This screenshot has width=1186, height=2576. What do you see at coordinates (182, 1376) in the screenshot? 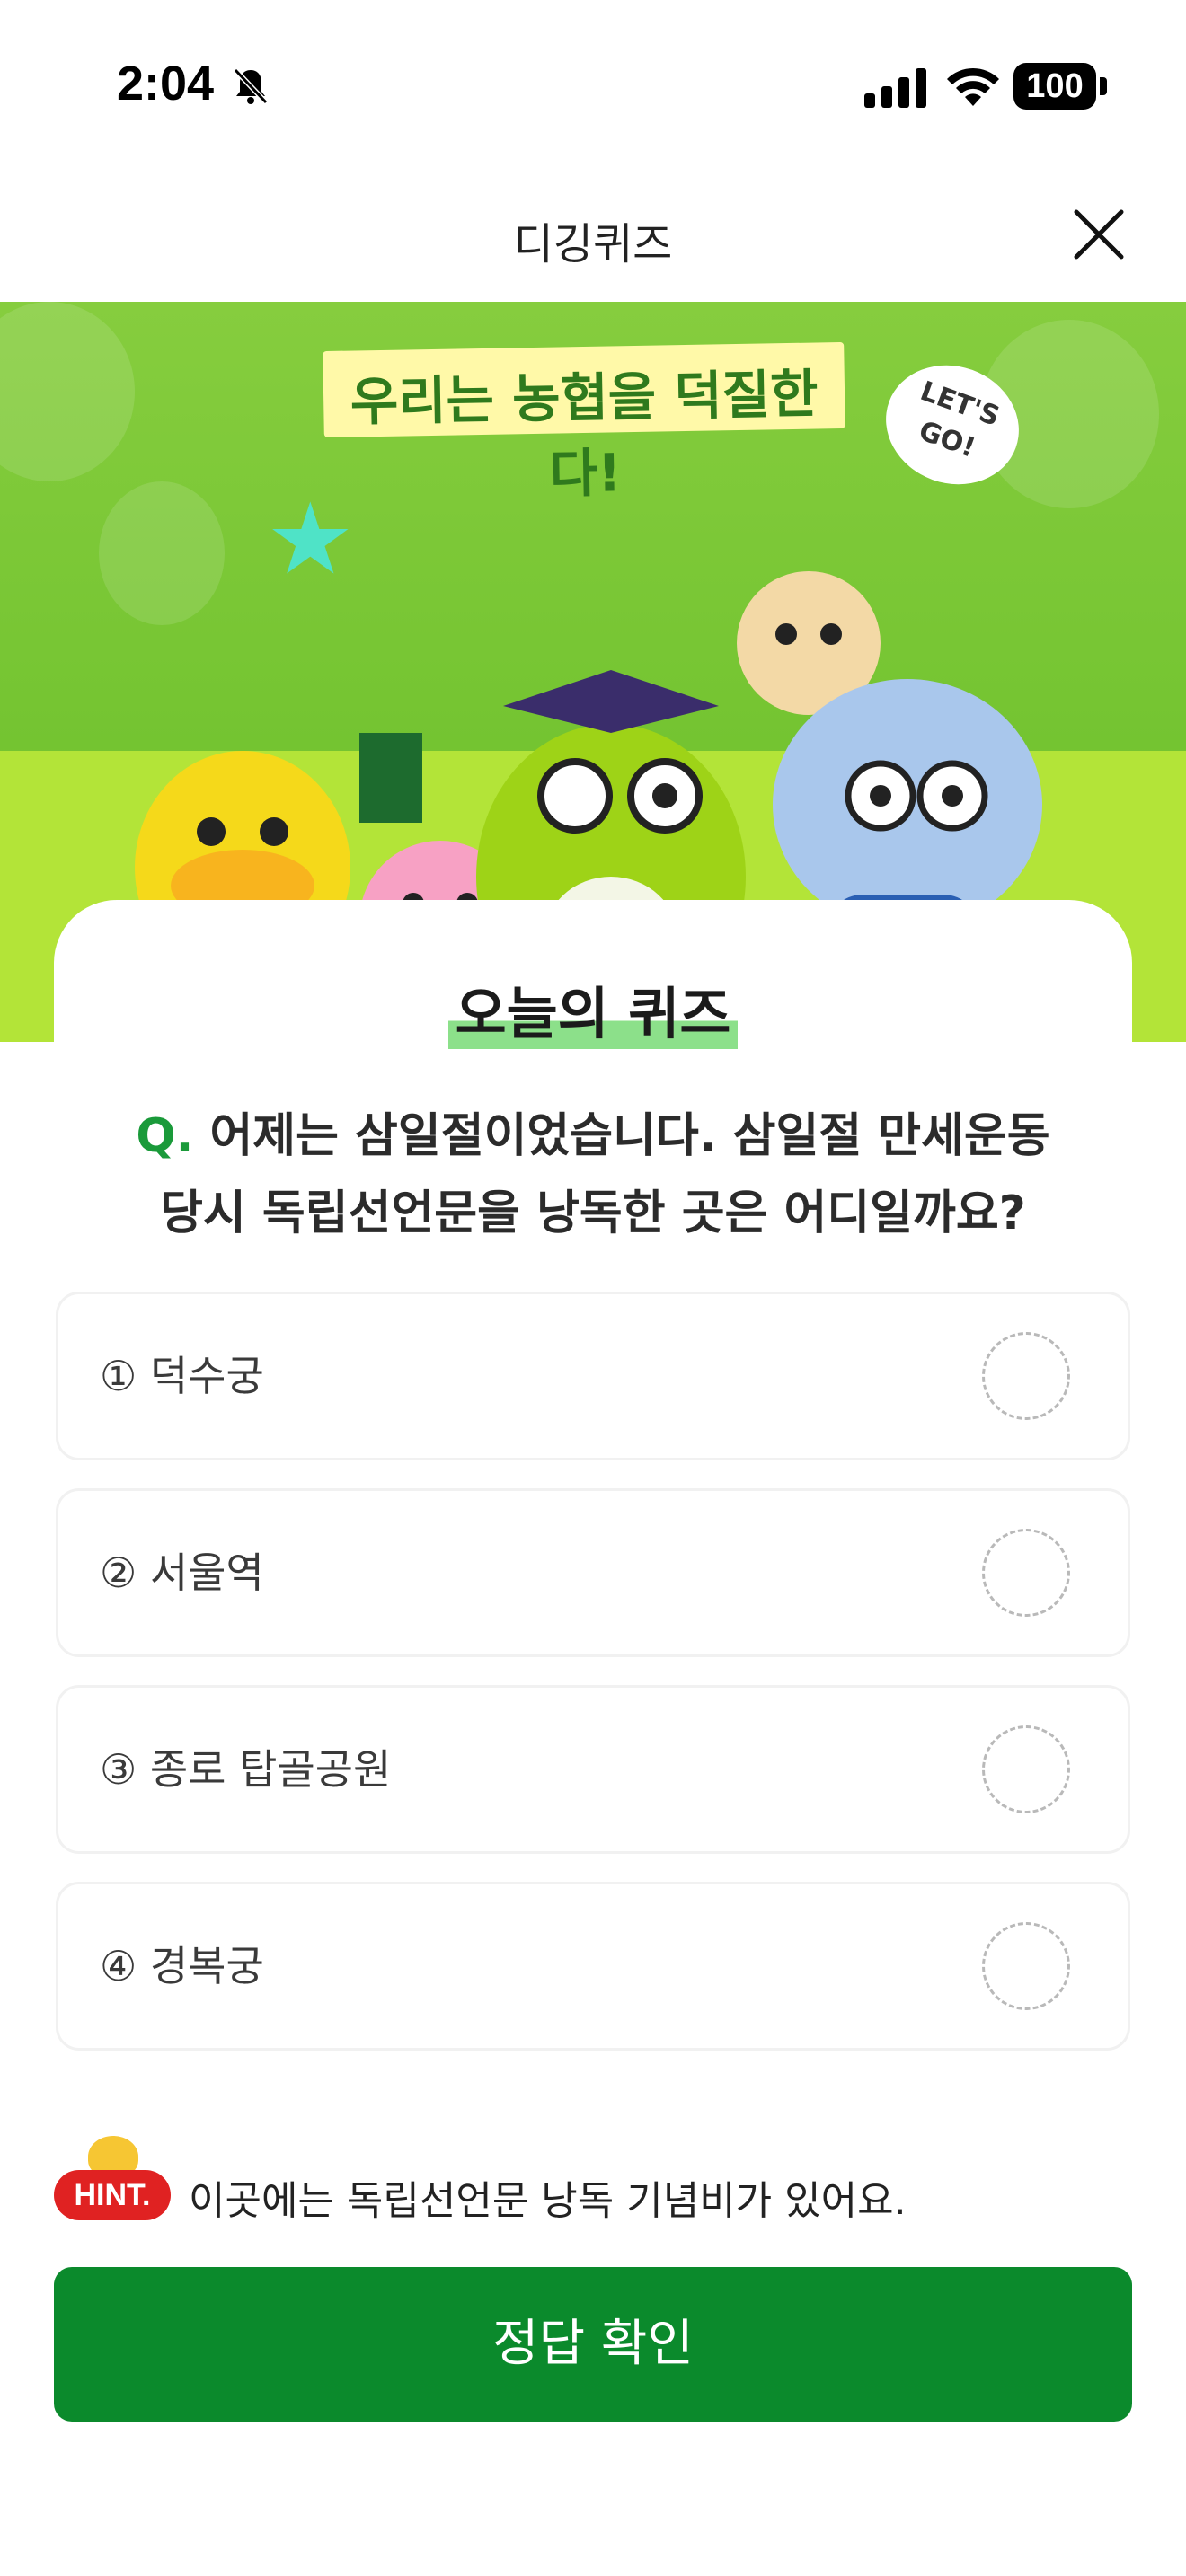
I see `answer-option-label: ① 덕수궁` at bounding box center [182, 1376].